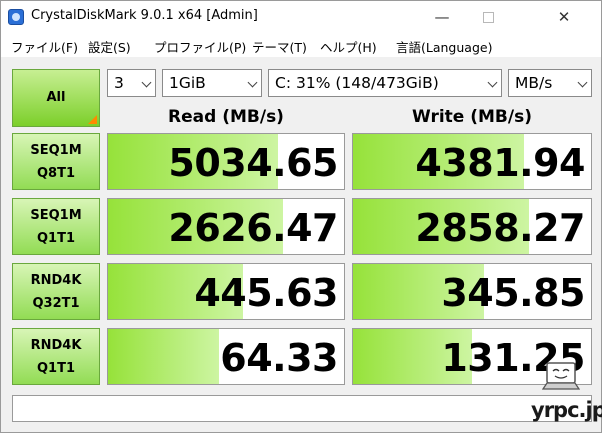  I want to click on maximize-button, so click(488, 17).